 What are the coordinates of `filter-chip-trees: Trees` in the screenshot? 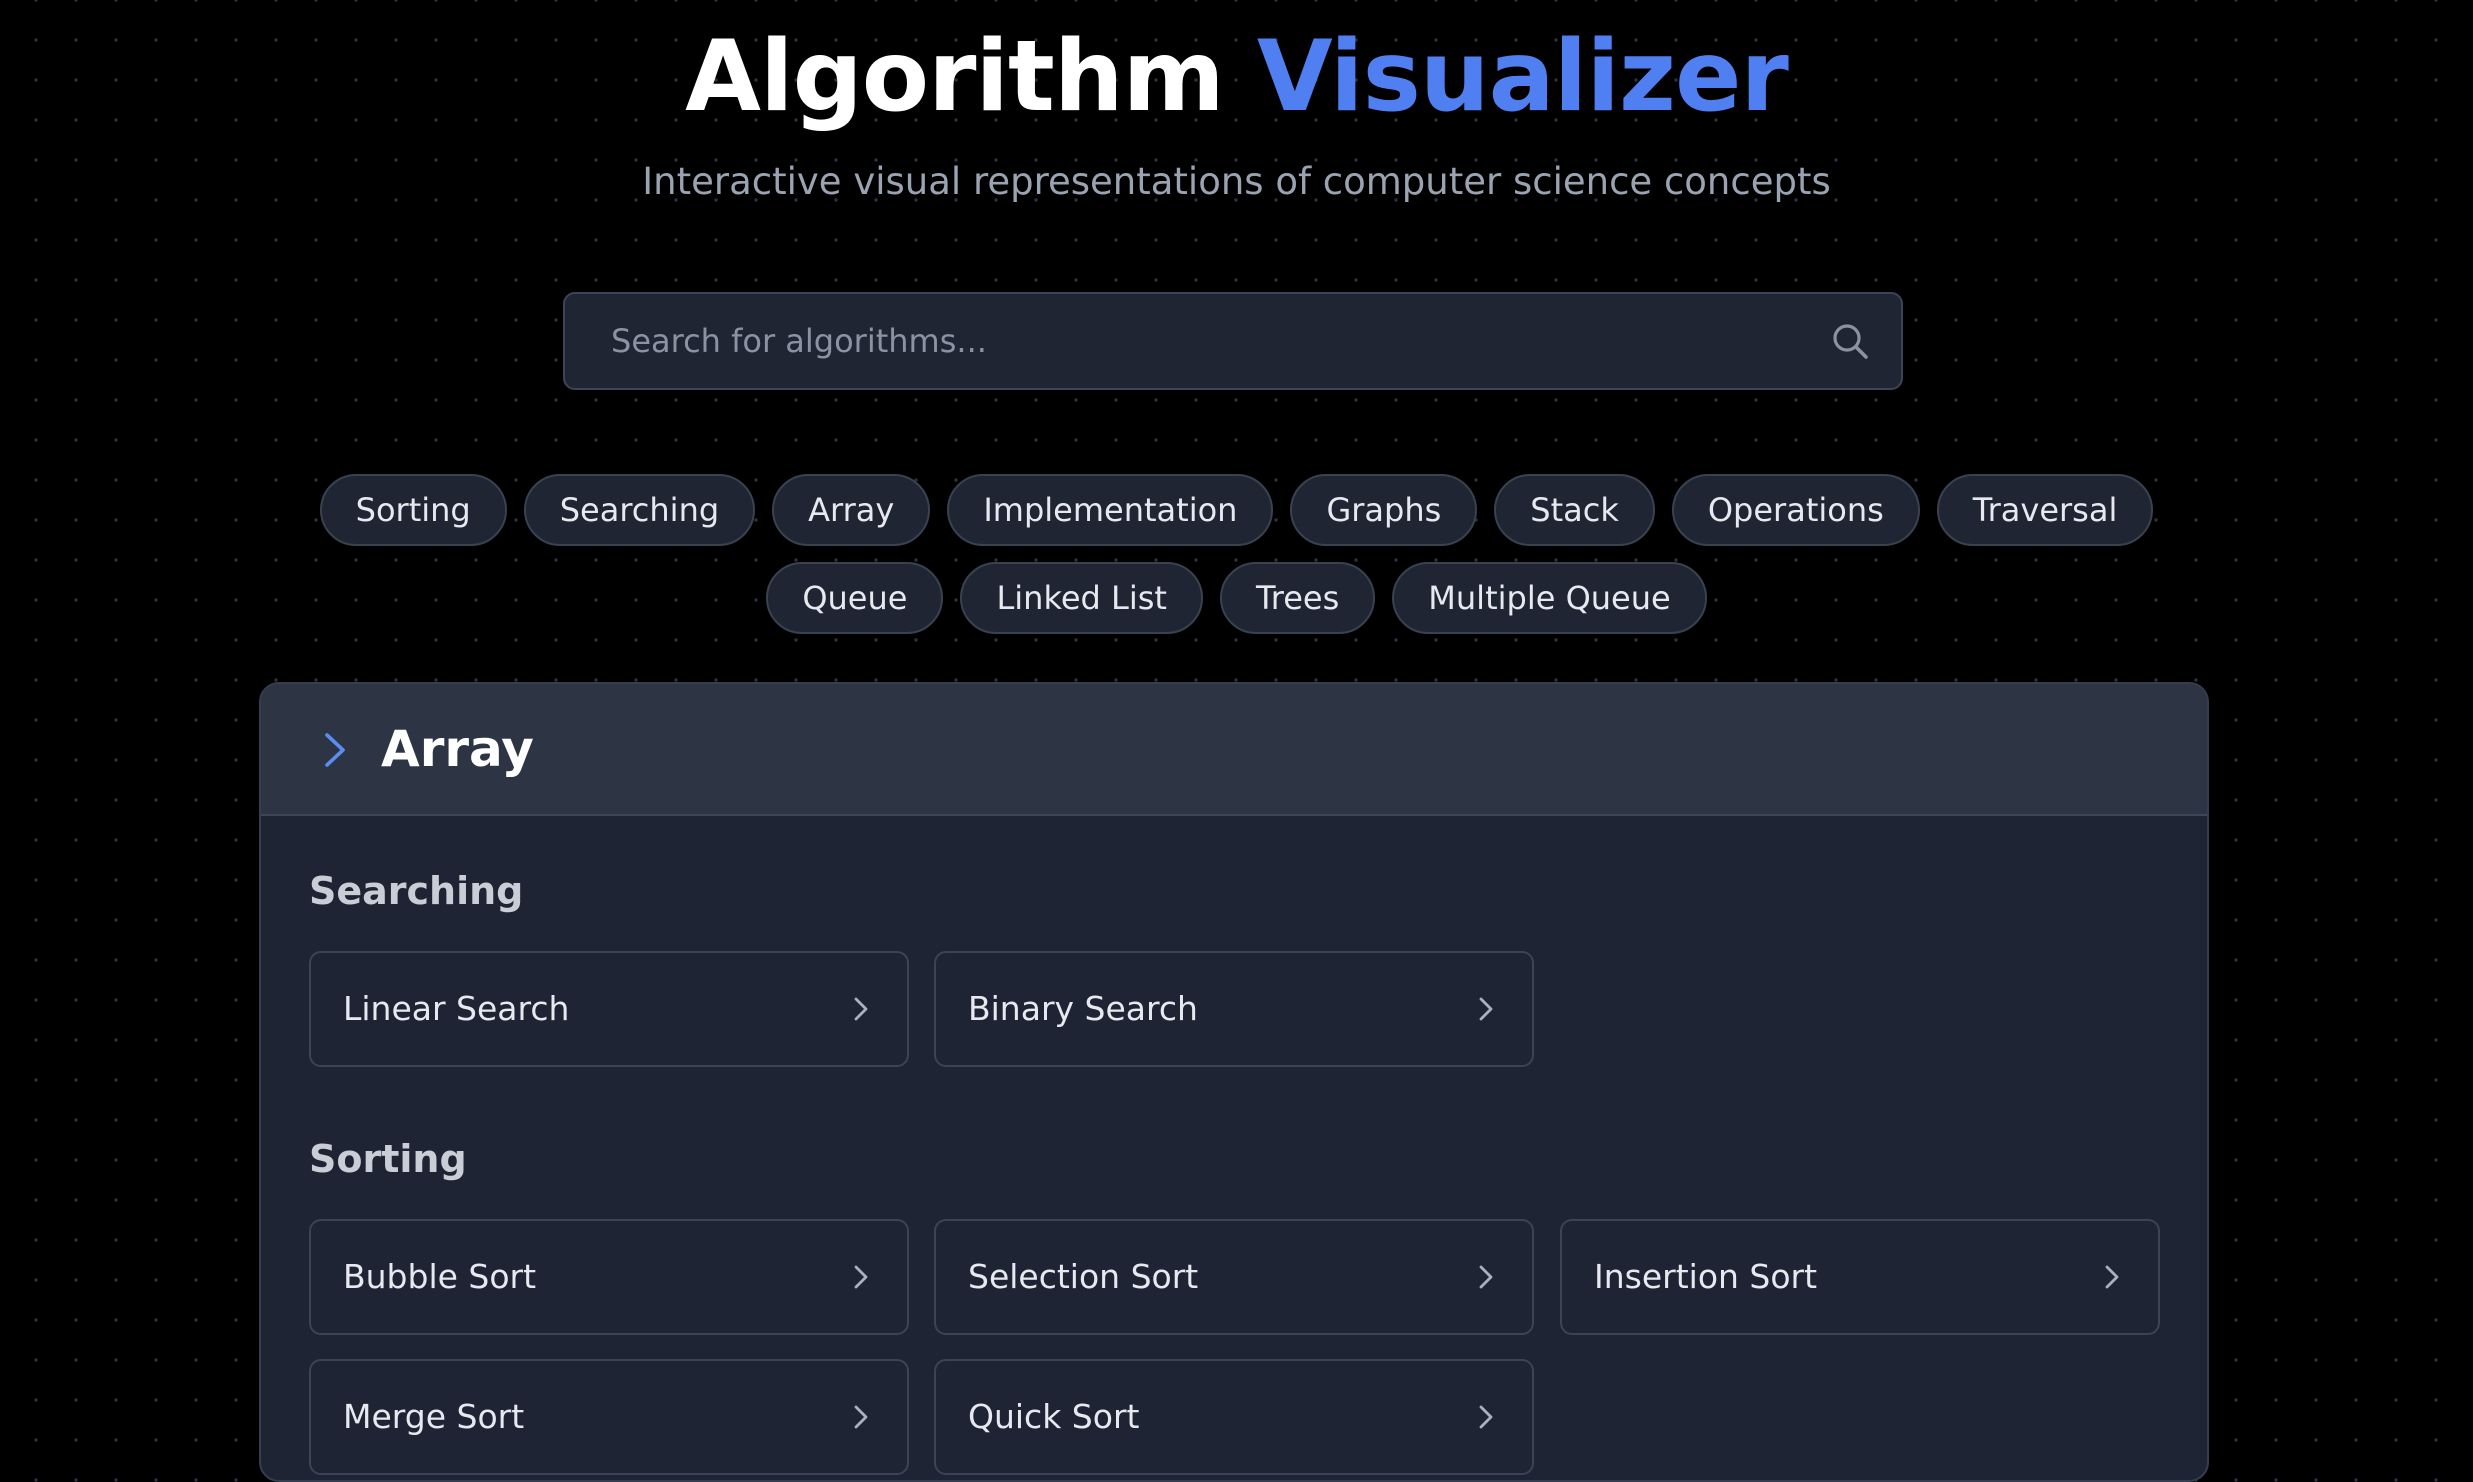 It's located at (1297, 598).